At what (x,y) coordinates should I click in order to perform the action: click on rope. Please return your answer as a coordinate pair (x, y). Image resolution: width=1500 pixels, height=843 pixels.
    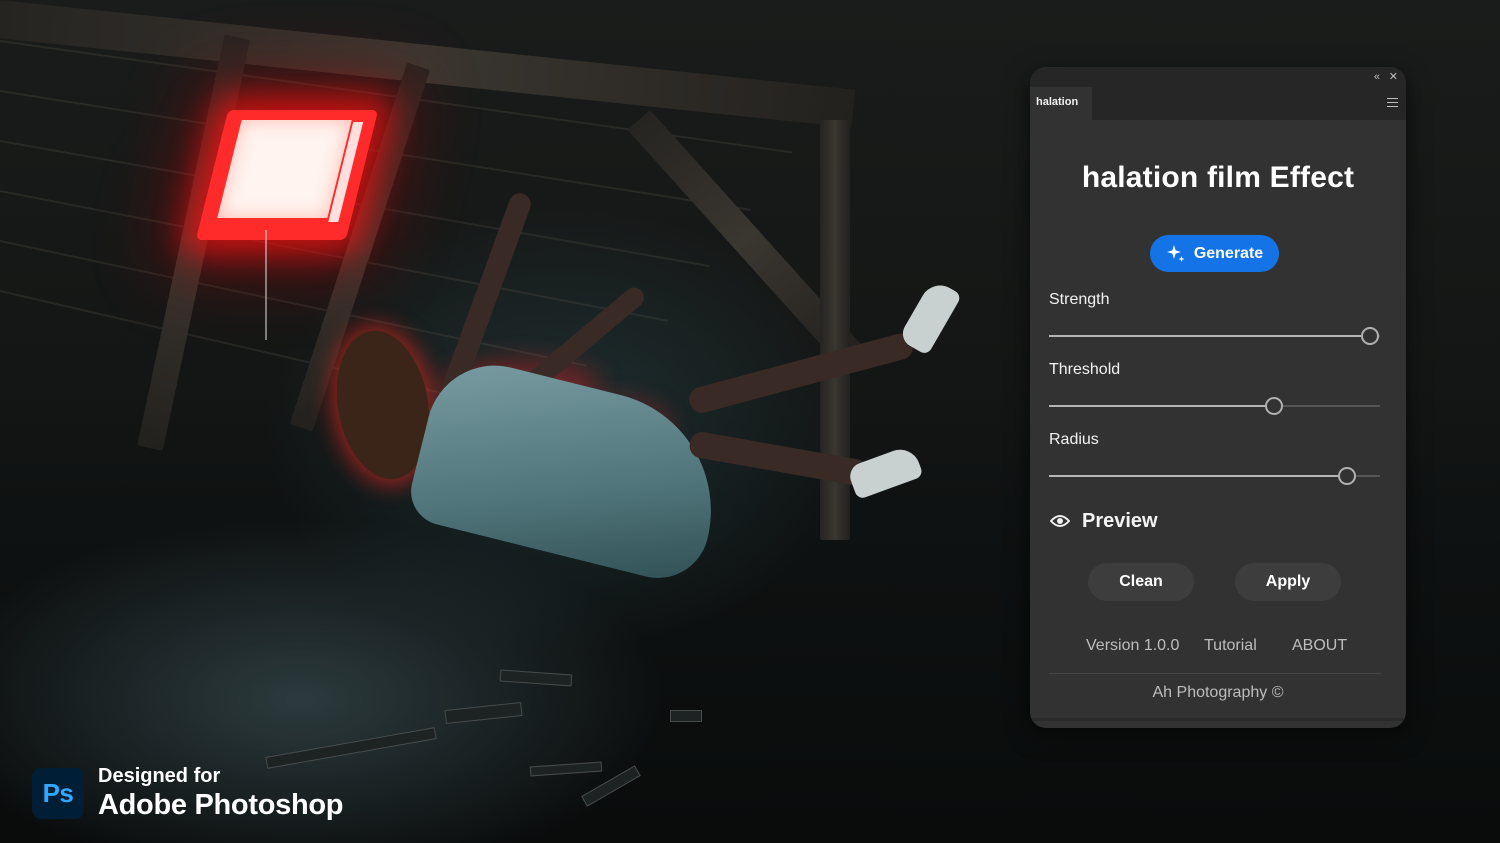
    Looking at the image, I should click on (266, 285).